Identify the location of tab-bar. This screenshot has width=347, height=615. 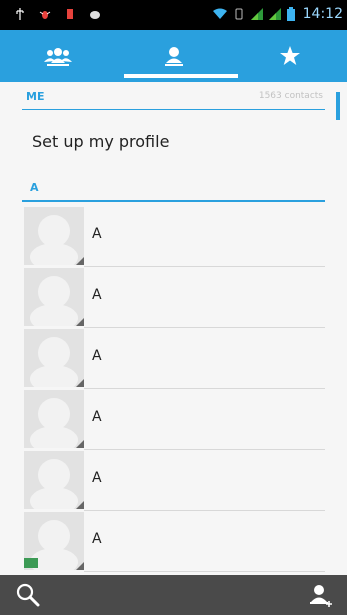
(173, 56).